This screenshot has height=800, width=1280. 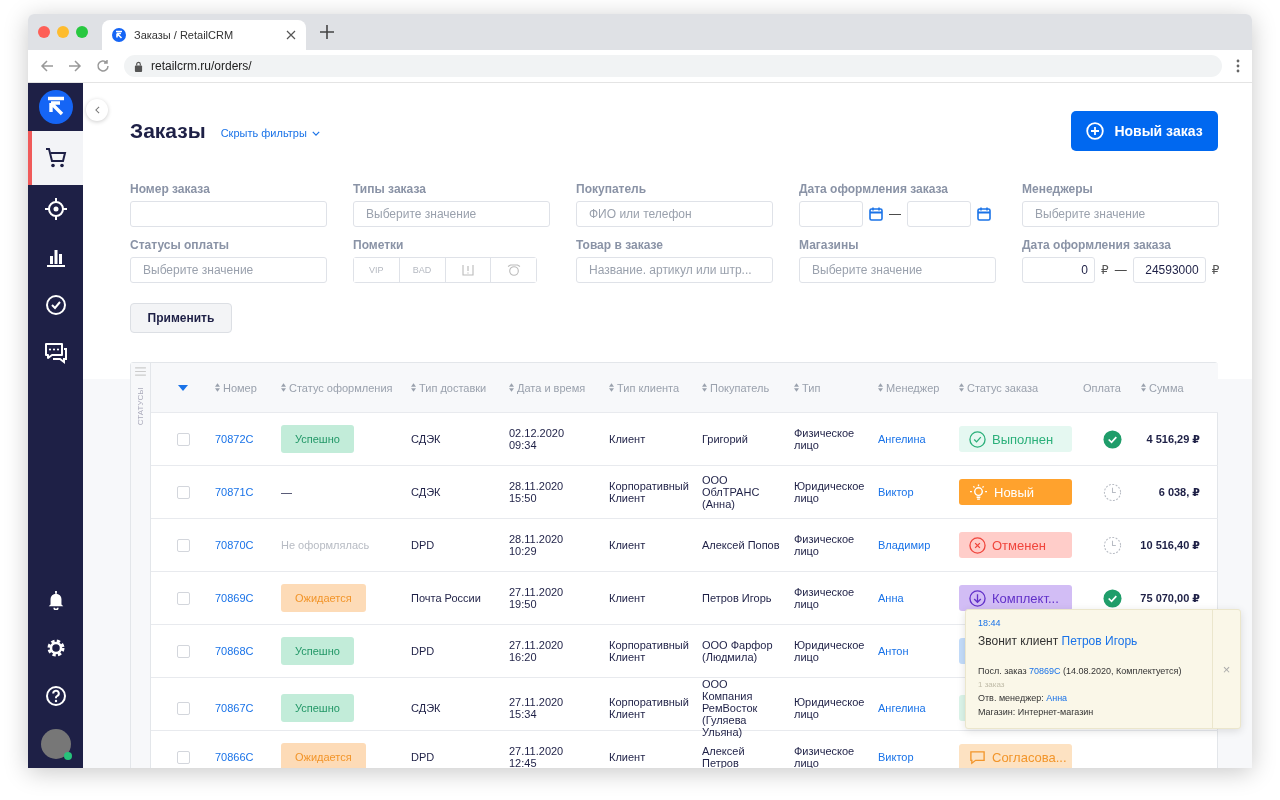 I want to click on apply-button: Применить, so click(x=181, y=318).